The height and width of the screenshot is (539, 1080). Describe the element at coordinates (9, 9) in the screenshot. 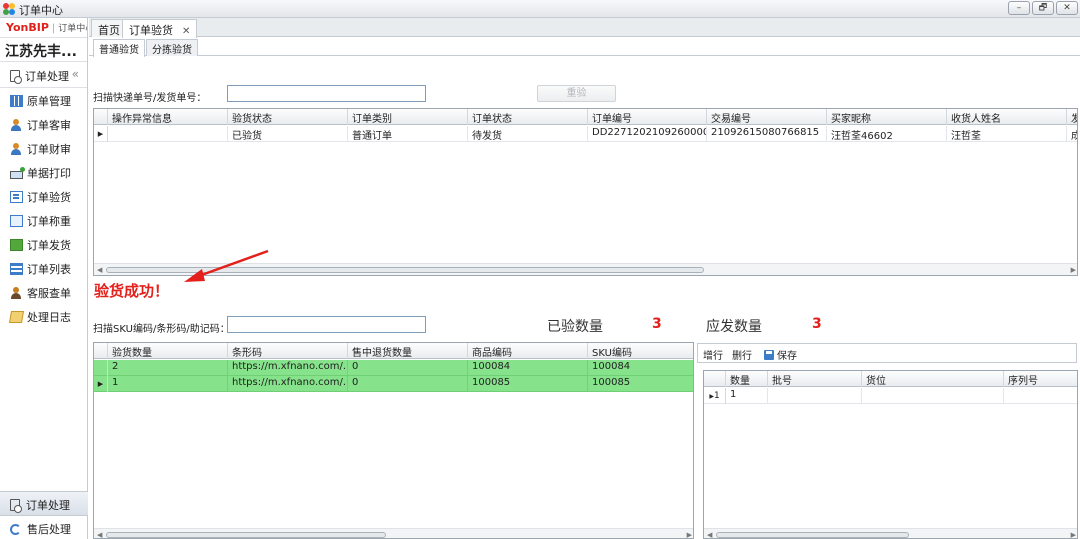

I see `app-logo-icon` at that location.